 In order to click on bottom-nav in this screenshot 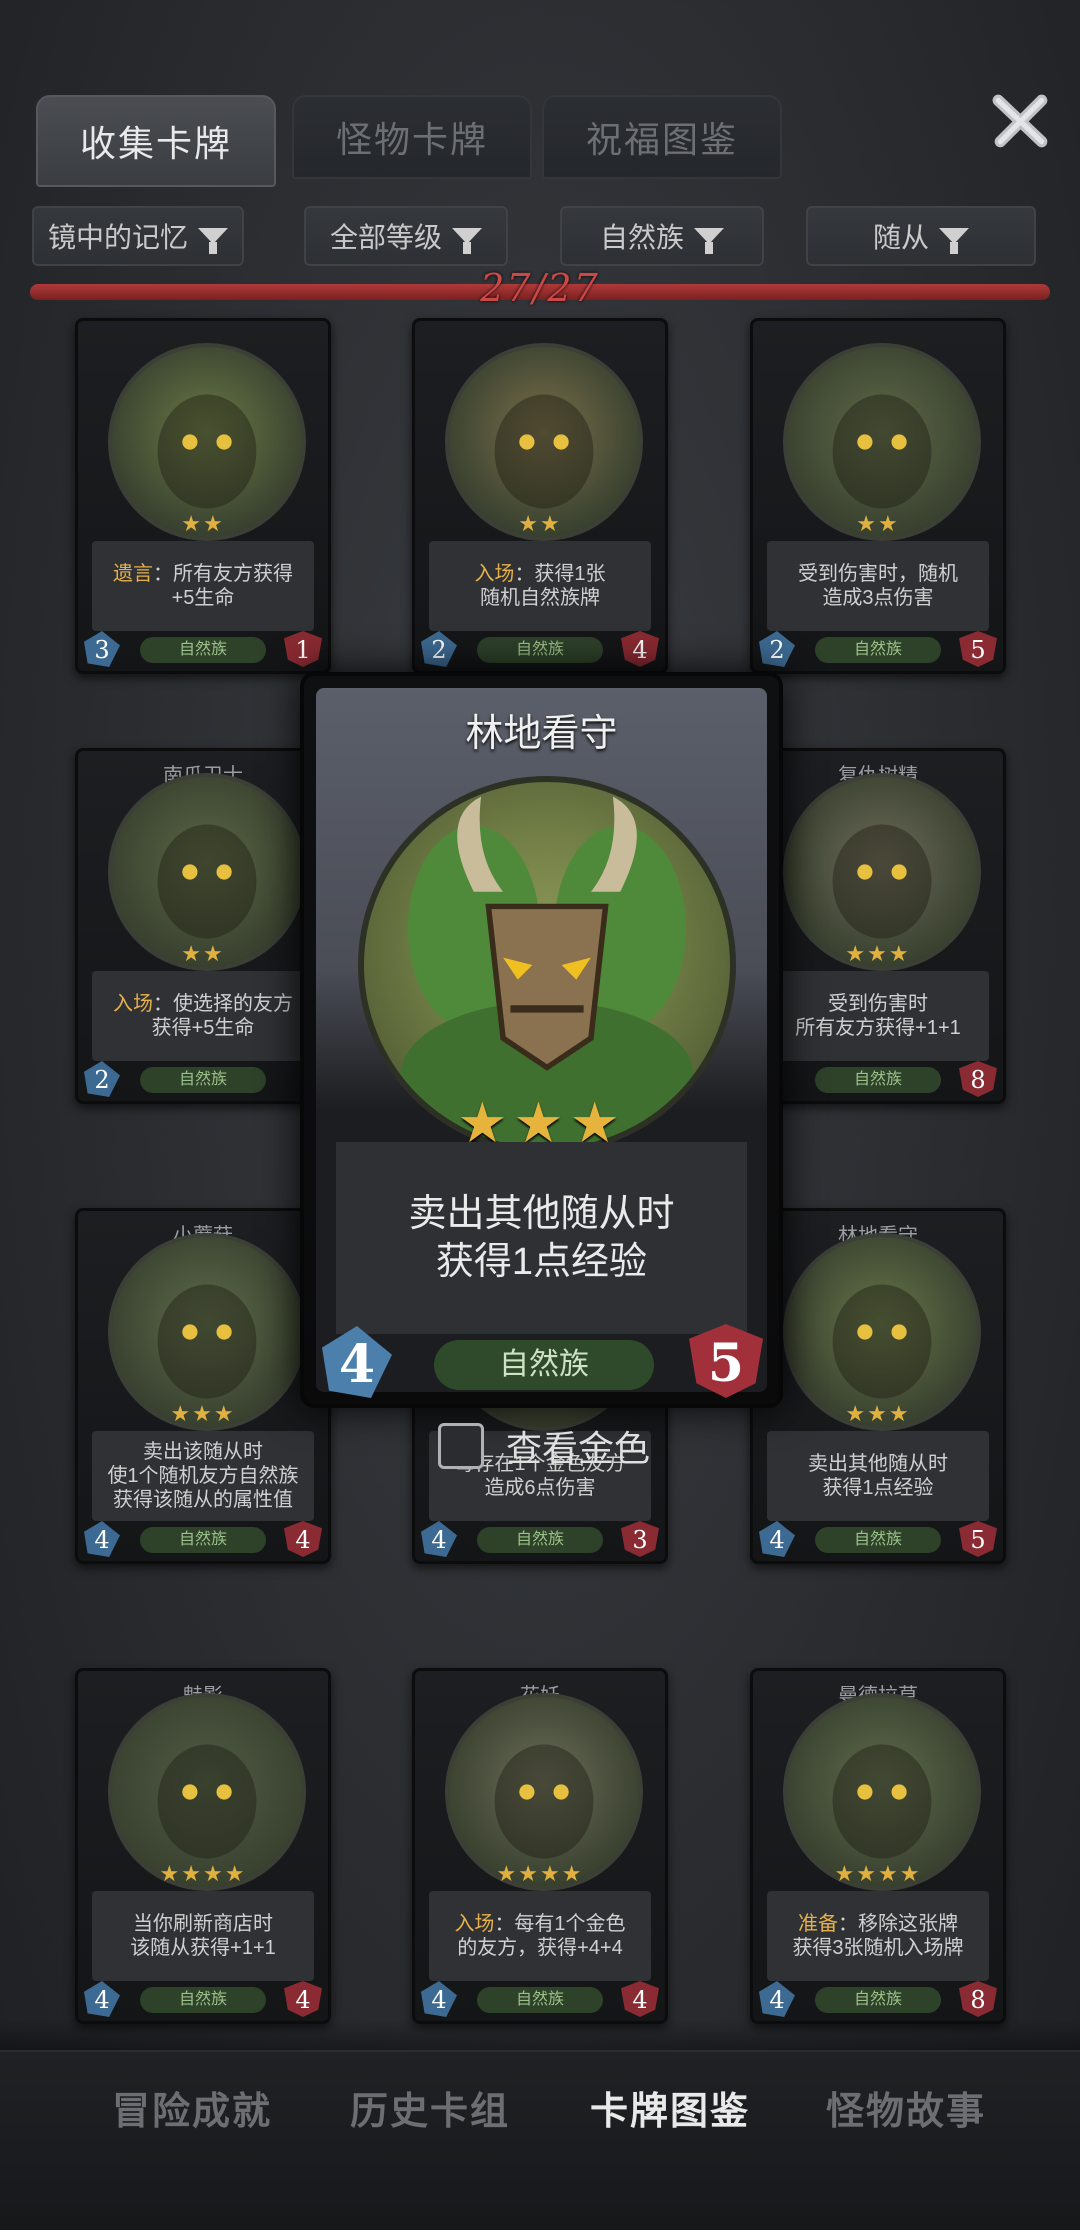, I will do `click(540, 2140)`.